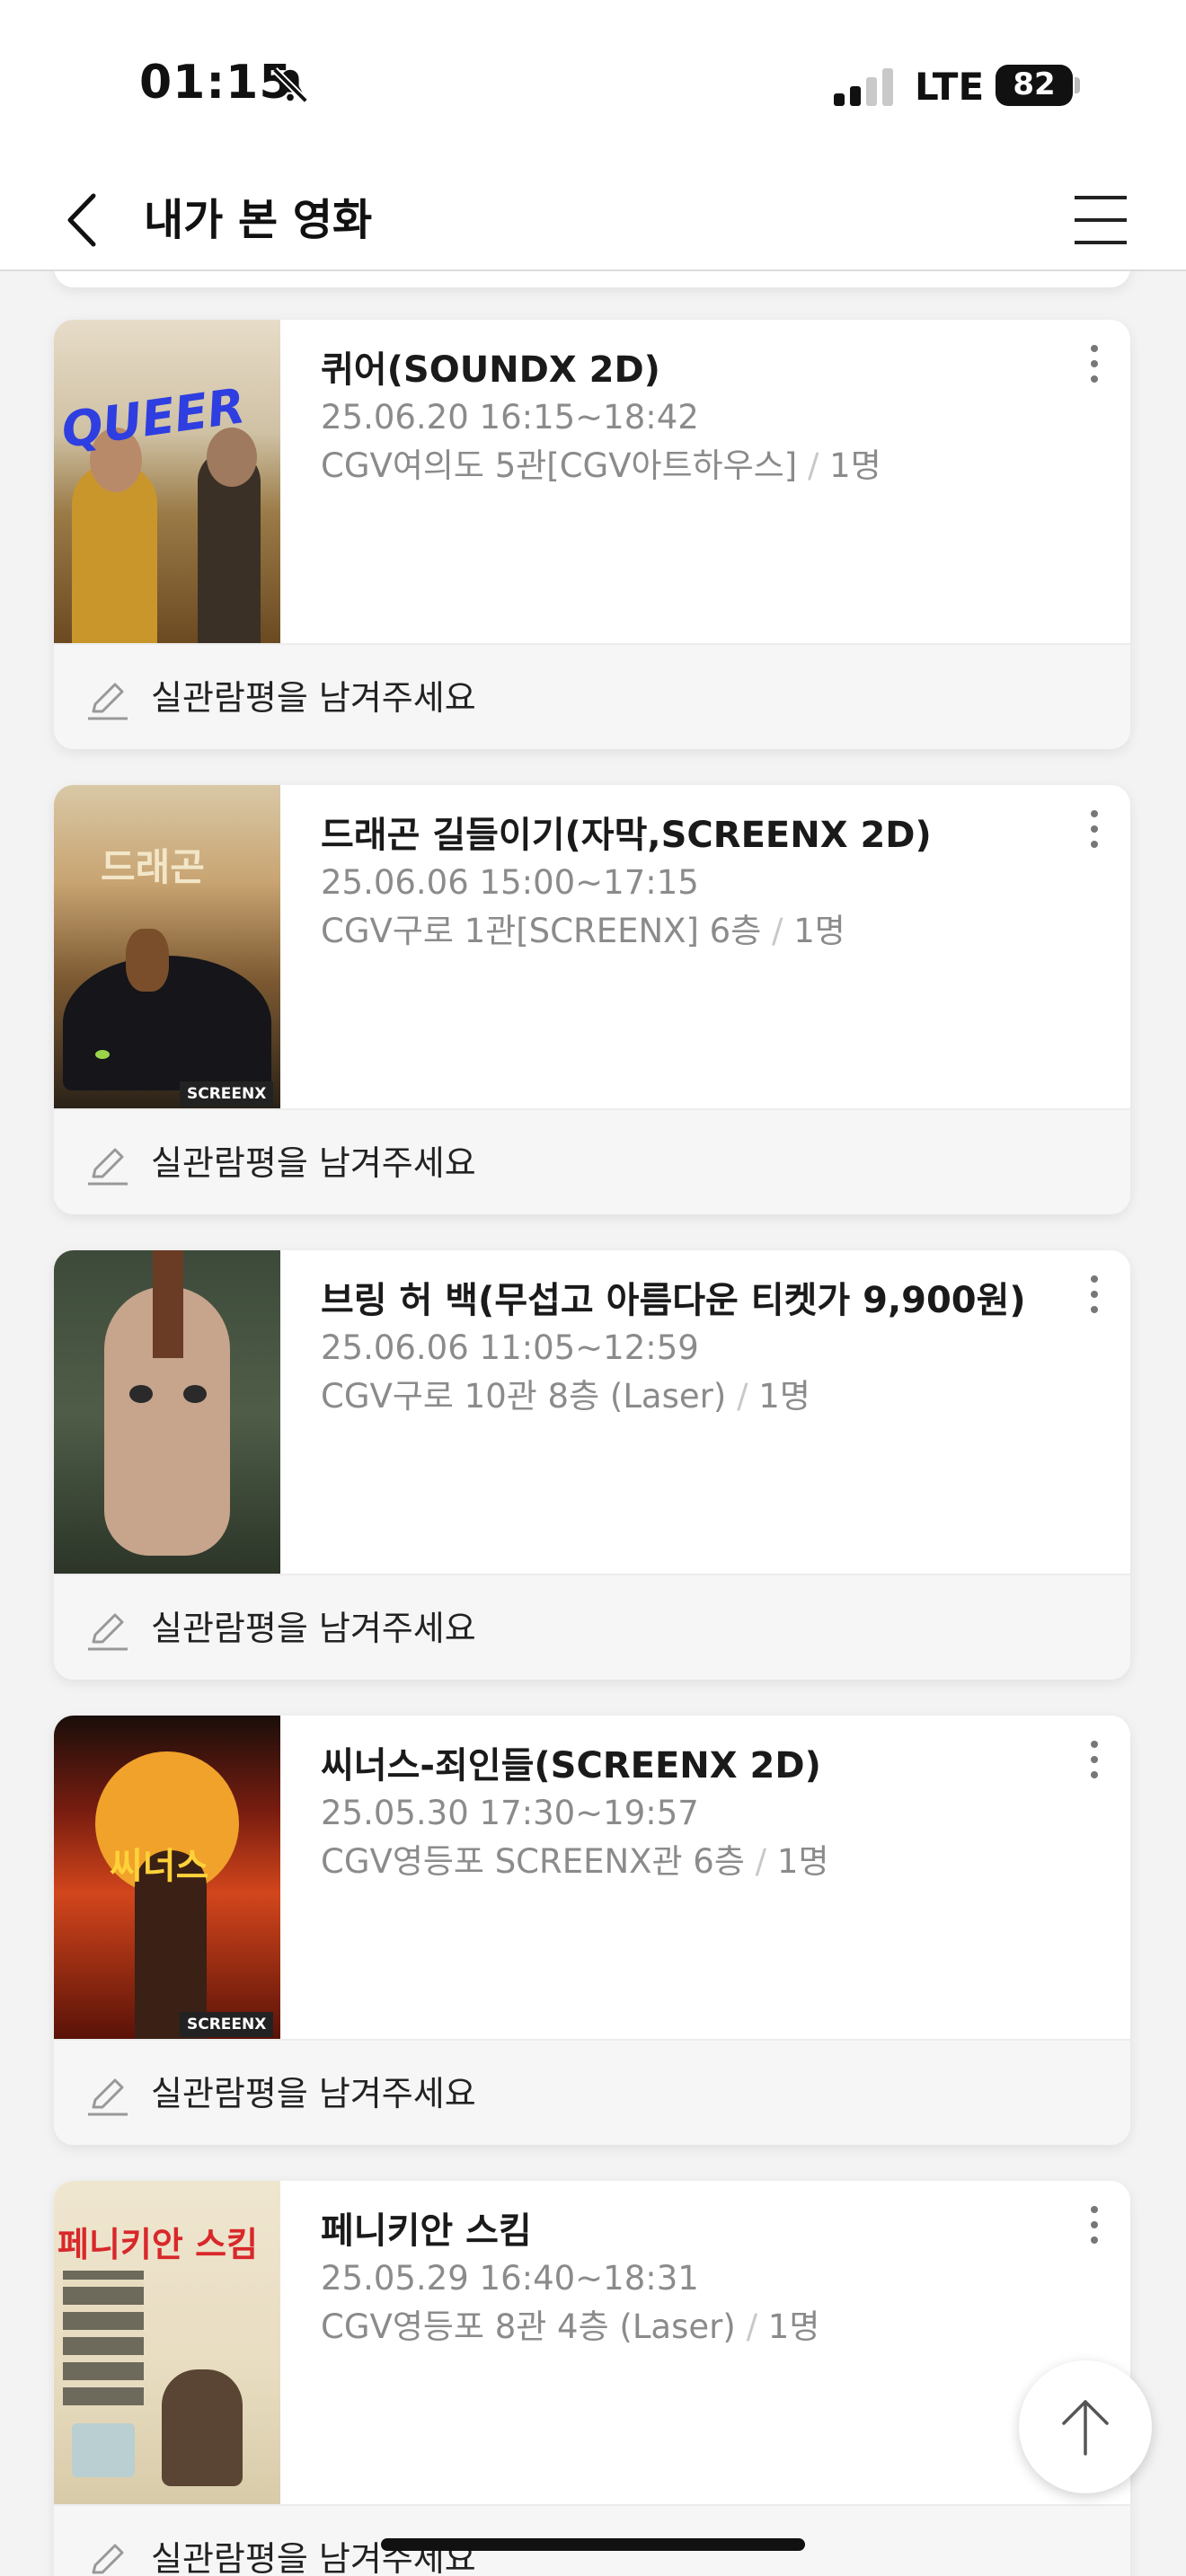  I want to click on movie-title: 페니키안 스킴, so click(426, 2231).